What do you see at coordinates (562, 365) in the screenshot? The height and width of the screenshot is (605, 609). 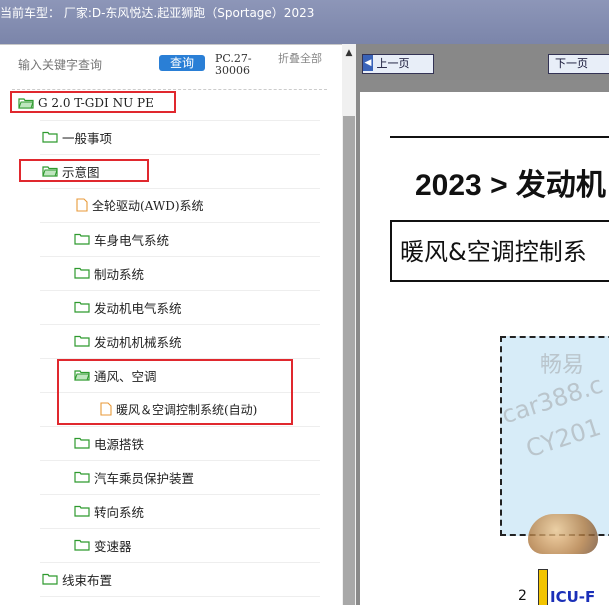 I see `watermark-text: 畅易` at bounding box center [562, 365].